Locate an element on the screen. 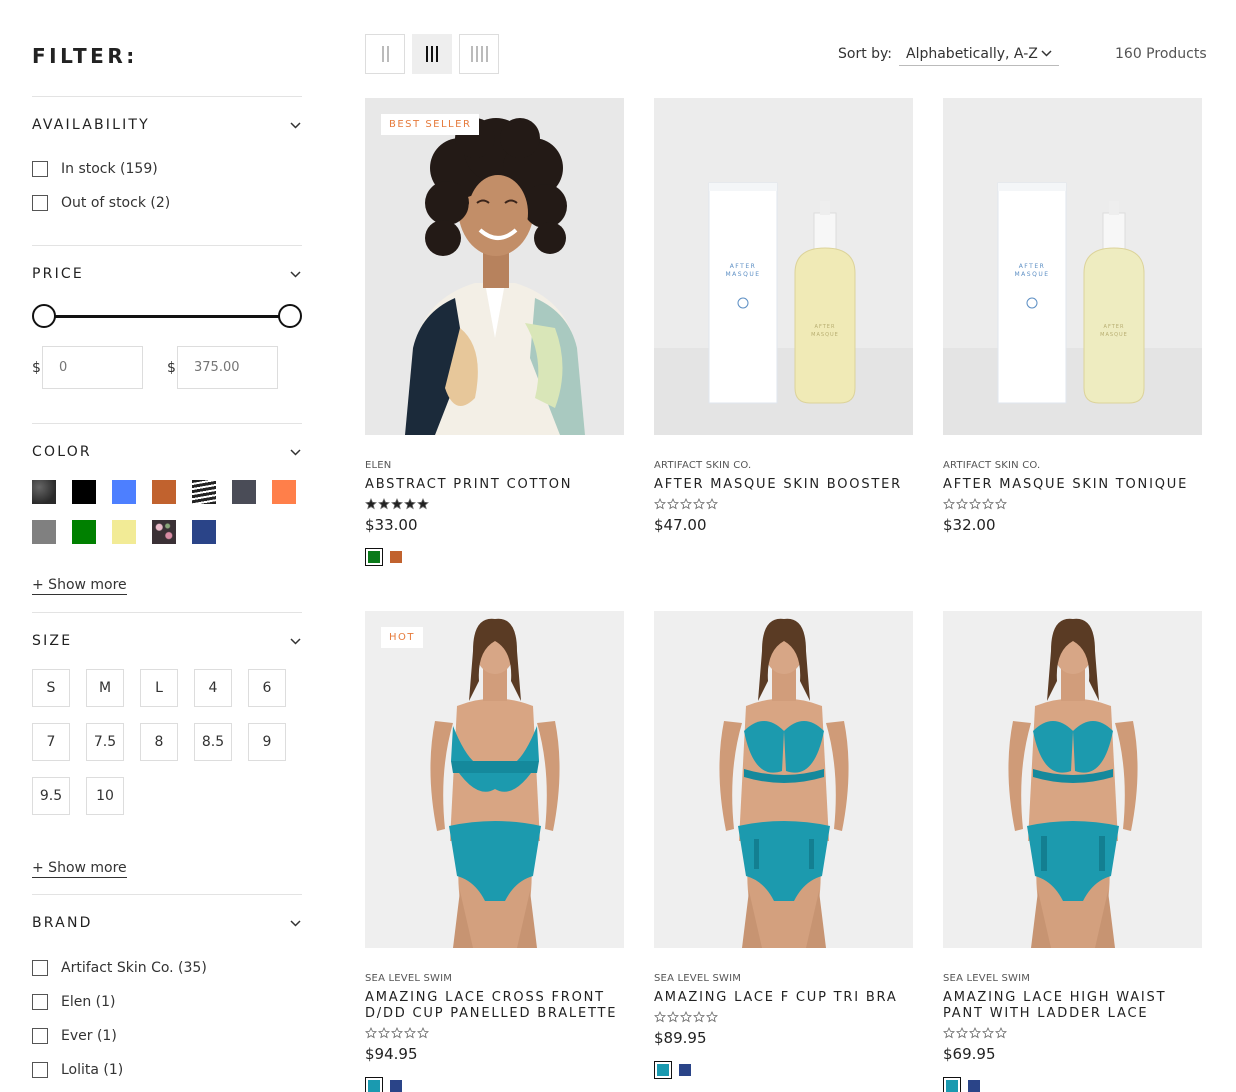  availability-header: AVAILABILITY is located at coordinates (167, 125).